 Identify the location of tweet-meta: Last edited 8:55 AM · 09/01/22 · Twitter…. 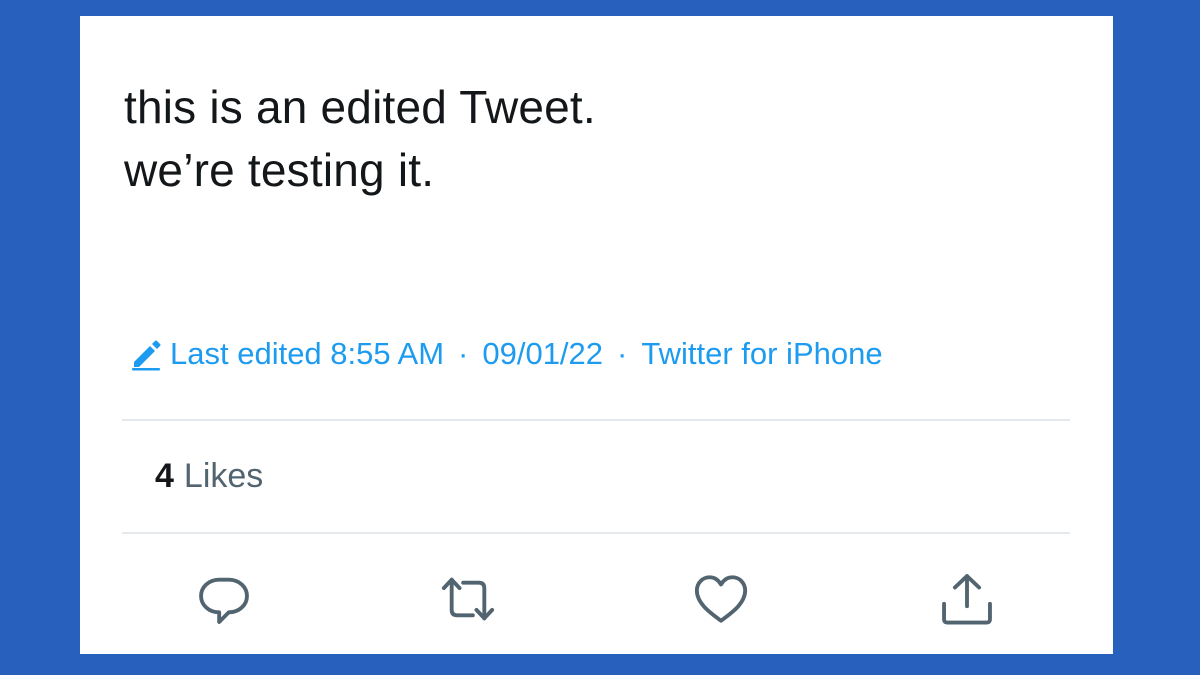
(505, 354).